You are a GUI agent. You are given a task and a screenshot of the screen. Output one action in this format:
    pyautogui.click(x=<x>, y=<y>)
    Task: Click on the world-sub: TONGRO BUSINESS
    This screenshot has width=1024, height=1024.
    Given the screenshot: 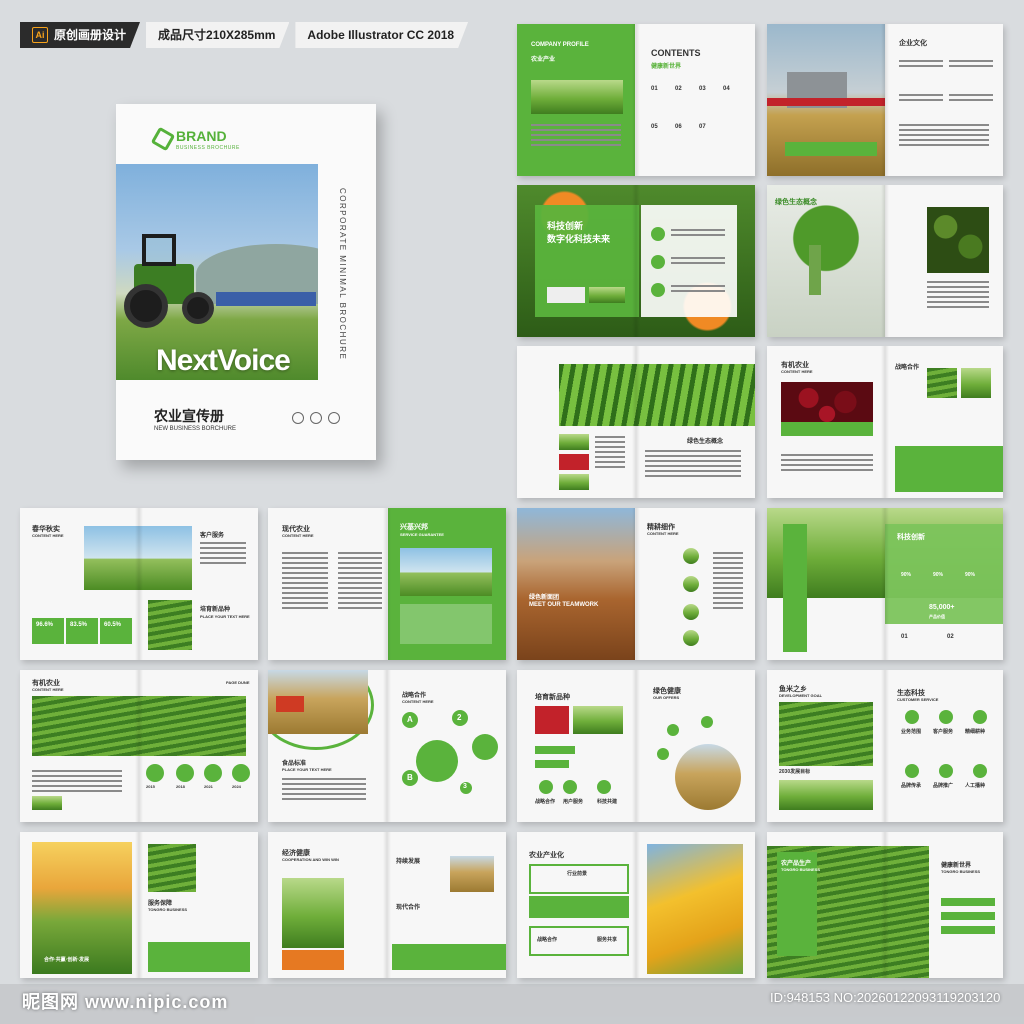 What is the action you would take?
    pyautogui.click(x=961, y=871)
    